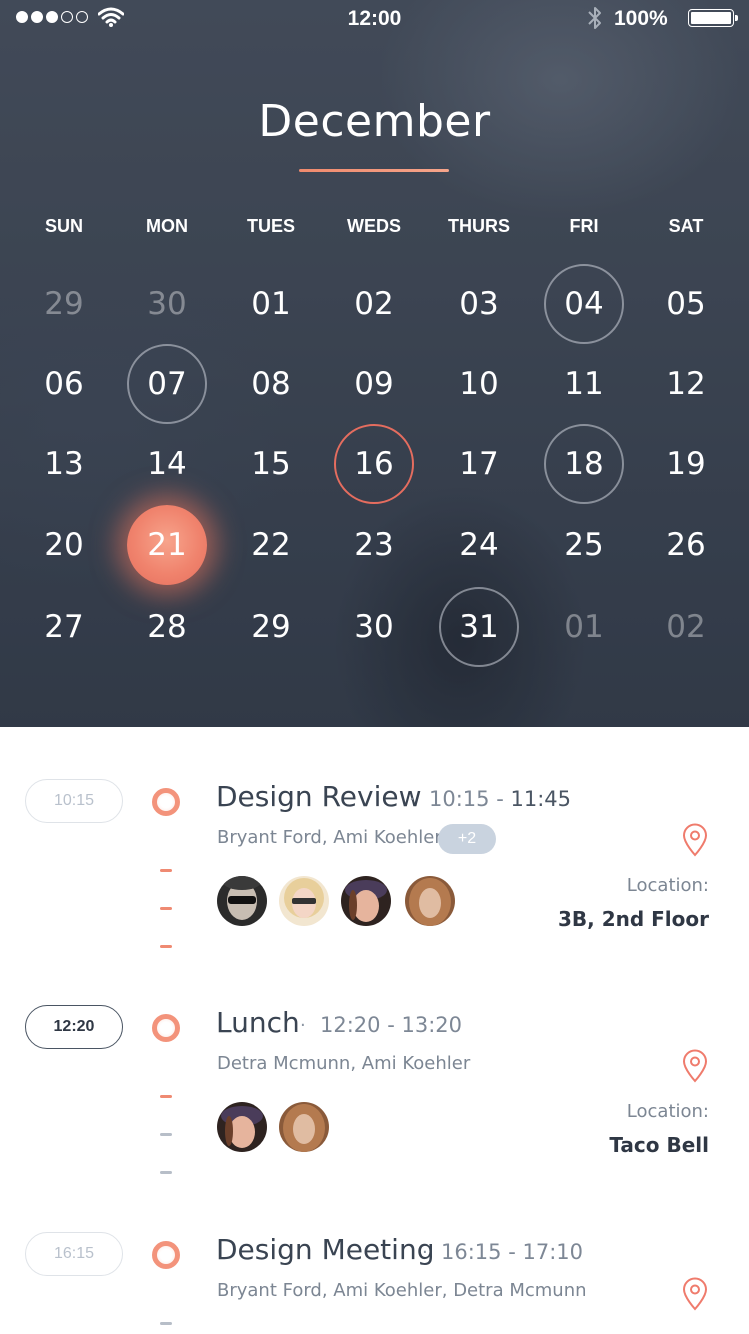 The width and height of the screenshot is (749, 1334). Describe the element at coordinates (344, 1063) in the screenshot. I see `event-attendees: Detra Mcmunn, Ami Koehler` at that location.